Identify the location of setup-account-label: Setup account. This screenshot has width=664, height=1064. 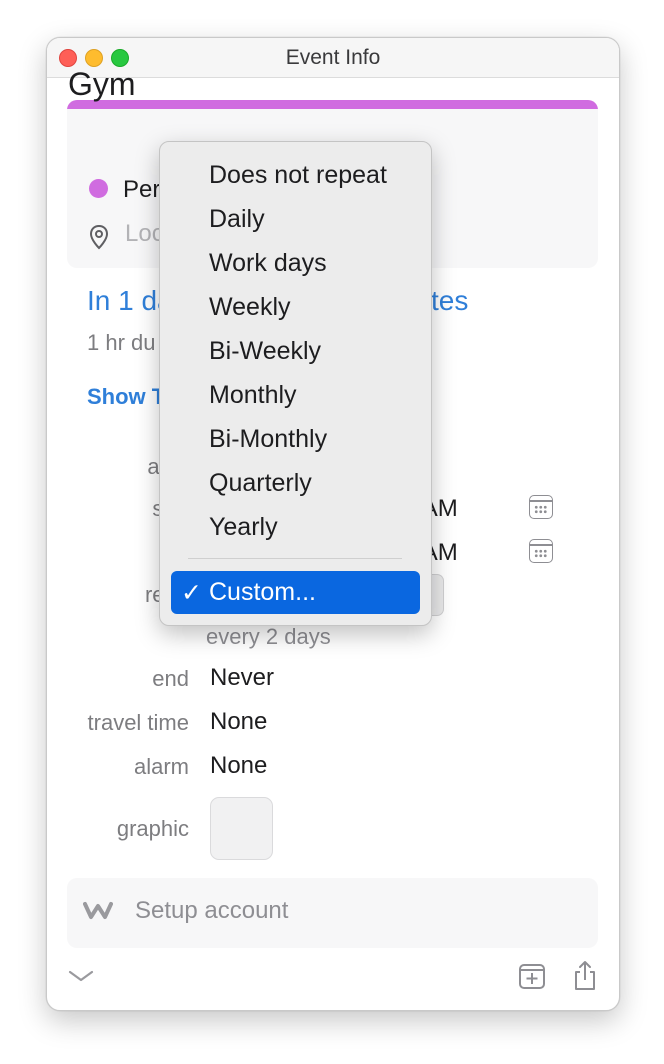
(212, 910).